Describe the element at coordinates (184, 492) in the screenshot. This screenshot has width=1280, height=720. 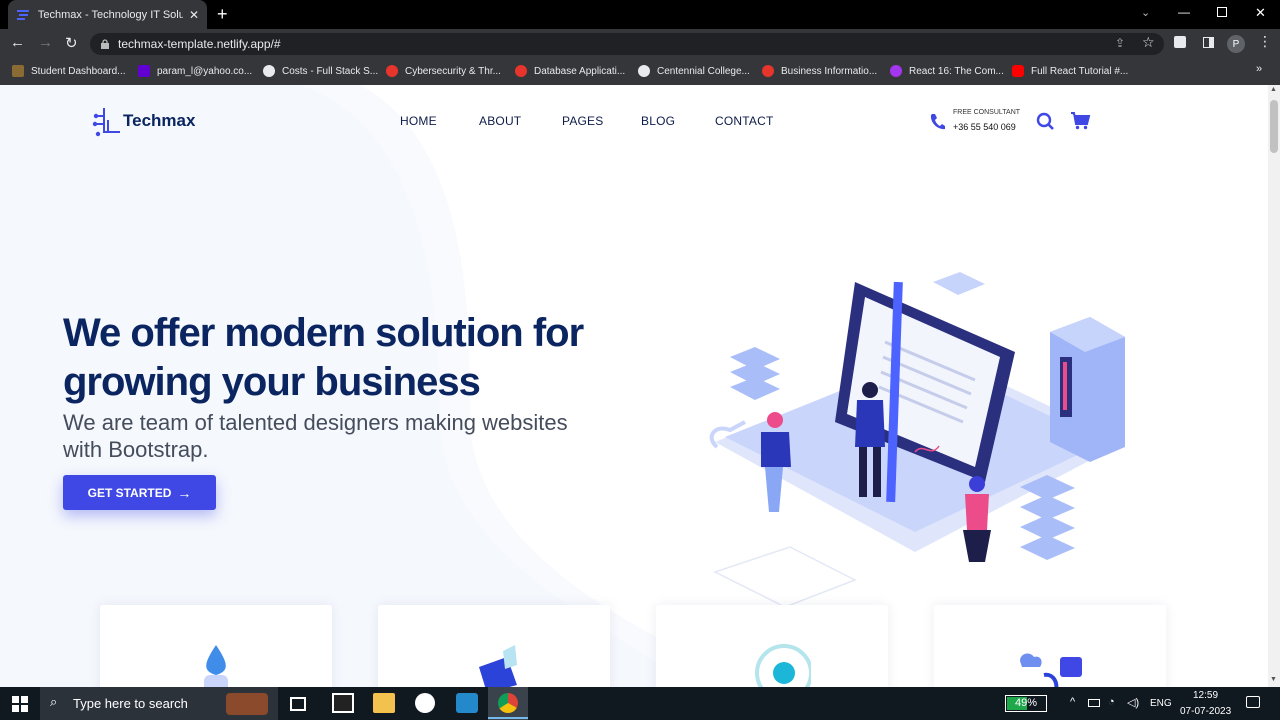
I see `arrow-right-icon: →` at that location.